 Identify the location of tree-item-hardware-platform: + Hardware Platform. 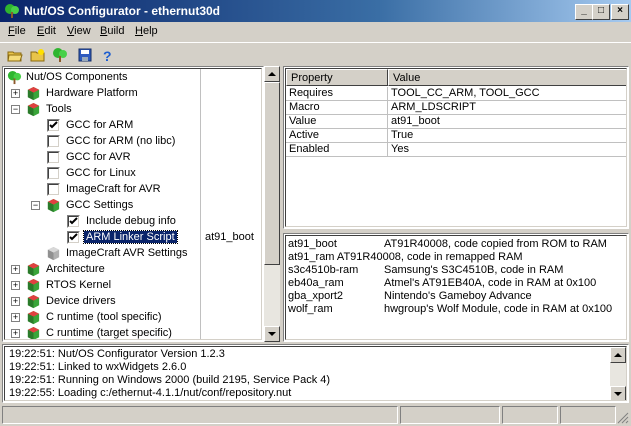
(102, 93).